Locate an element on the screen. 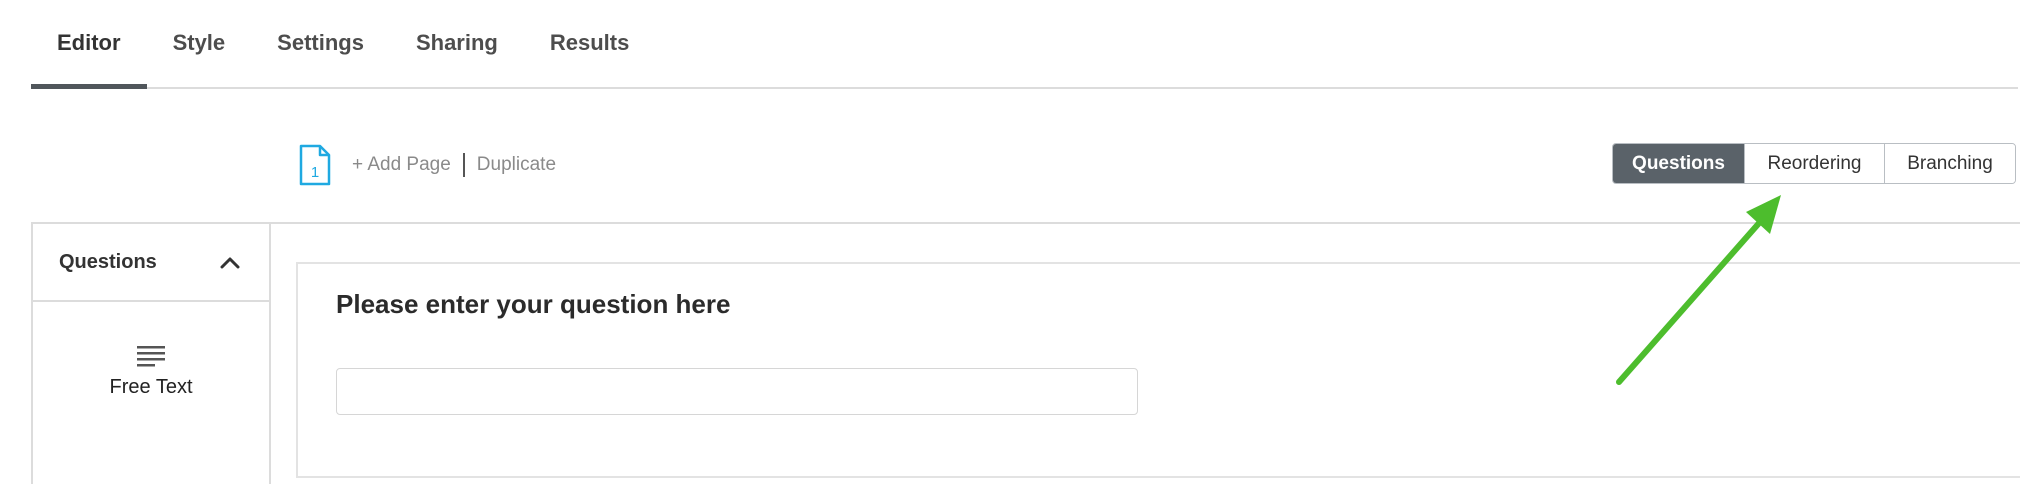  chevron-up-icon is located at coordinates (230, 262).